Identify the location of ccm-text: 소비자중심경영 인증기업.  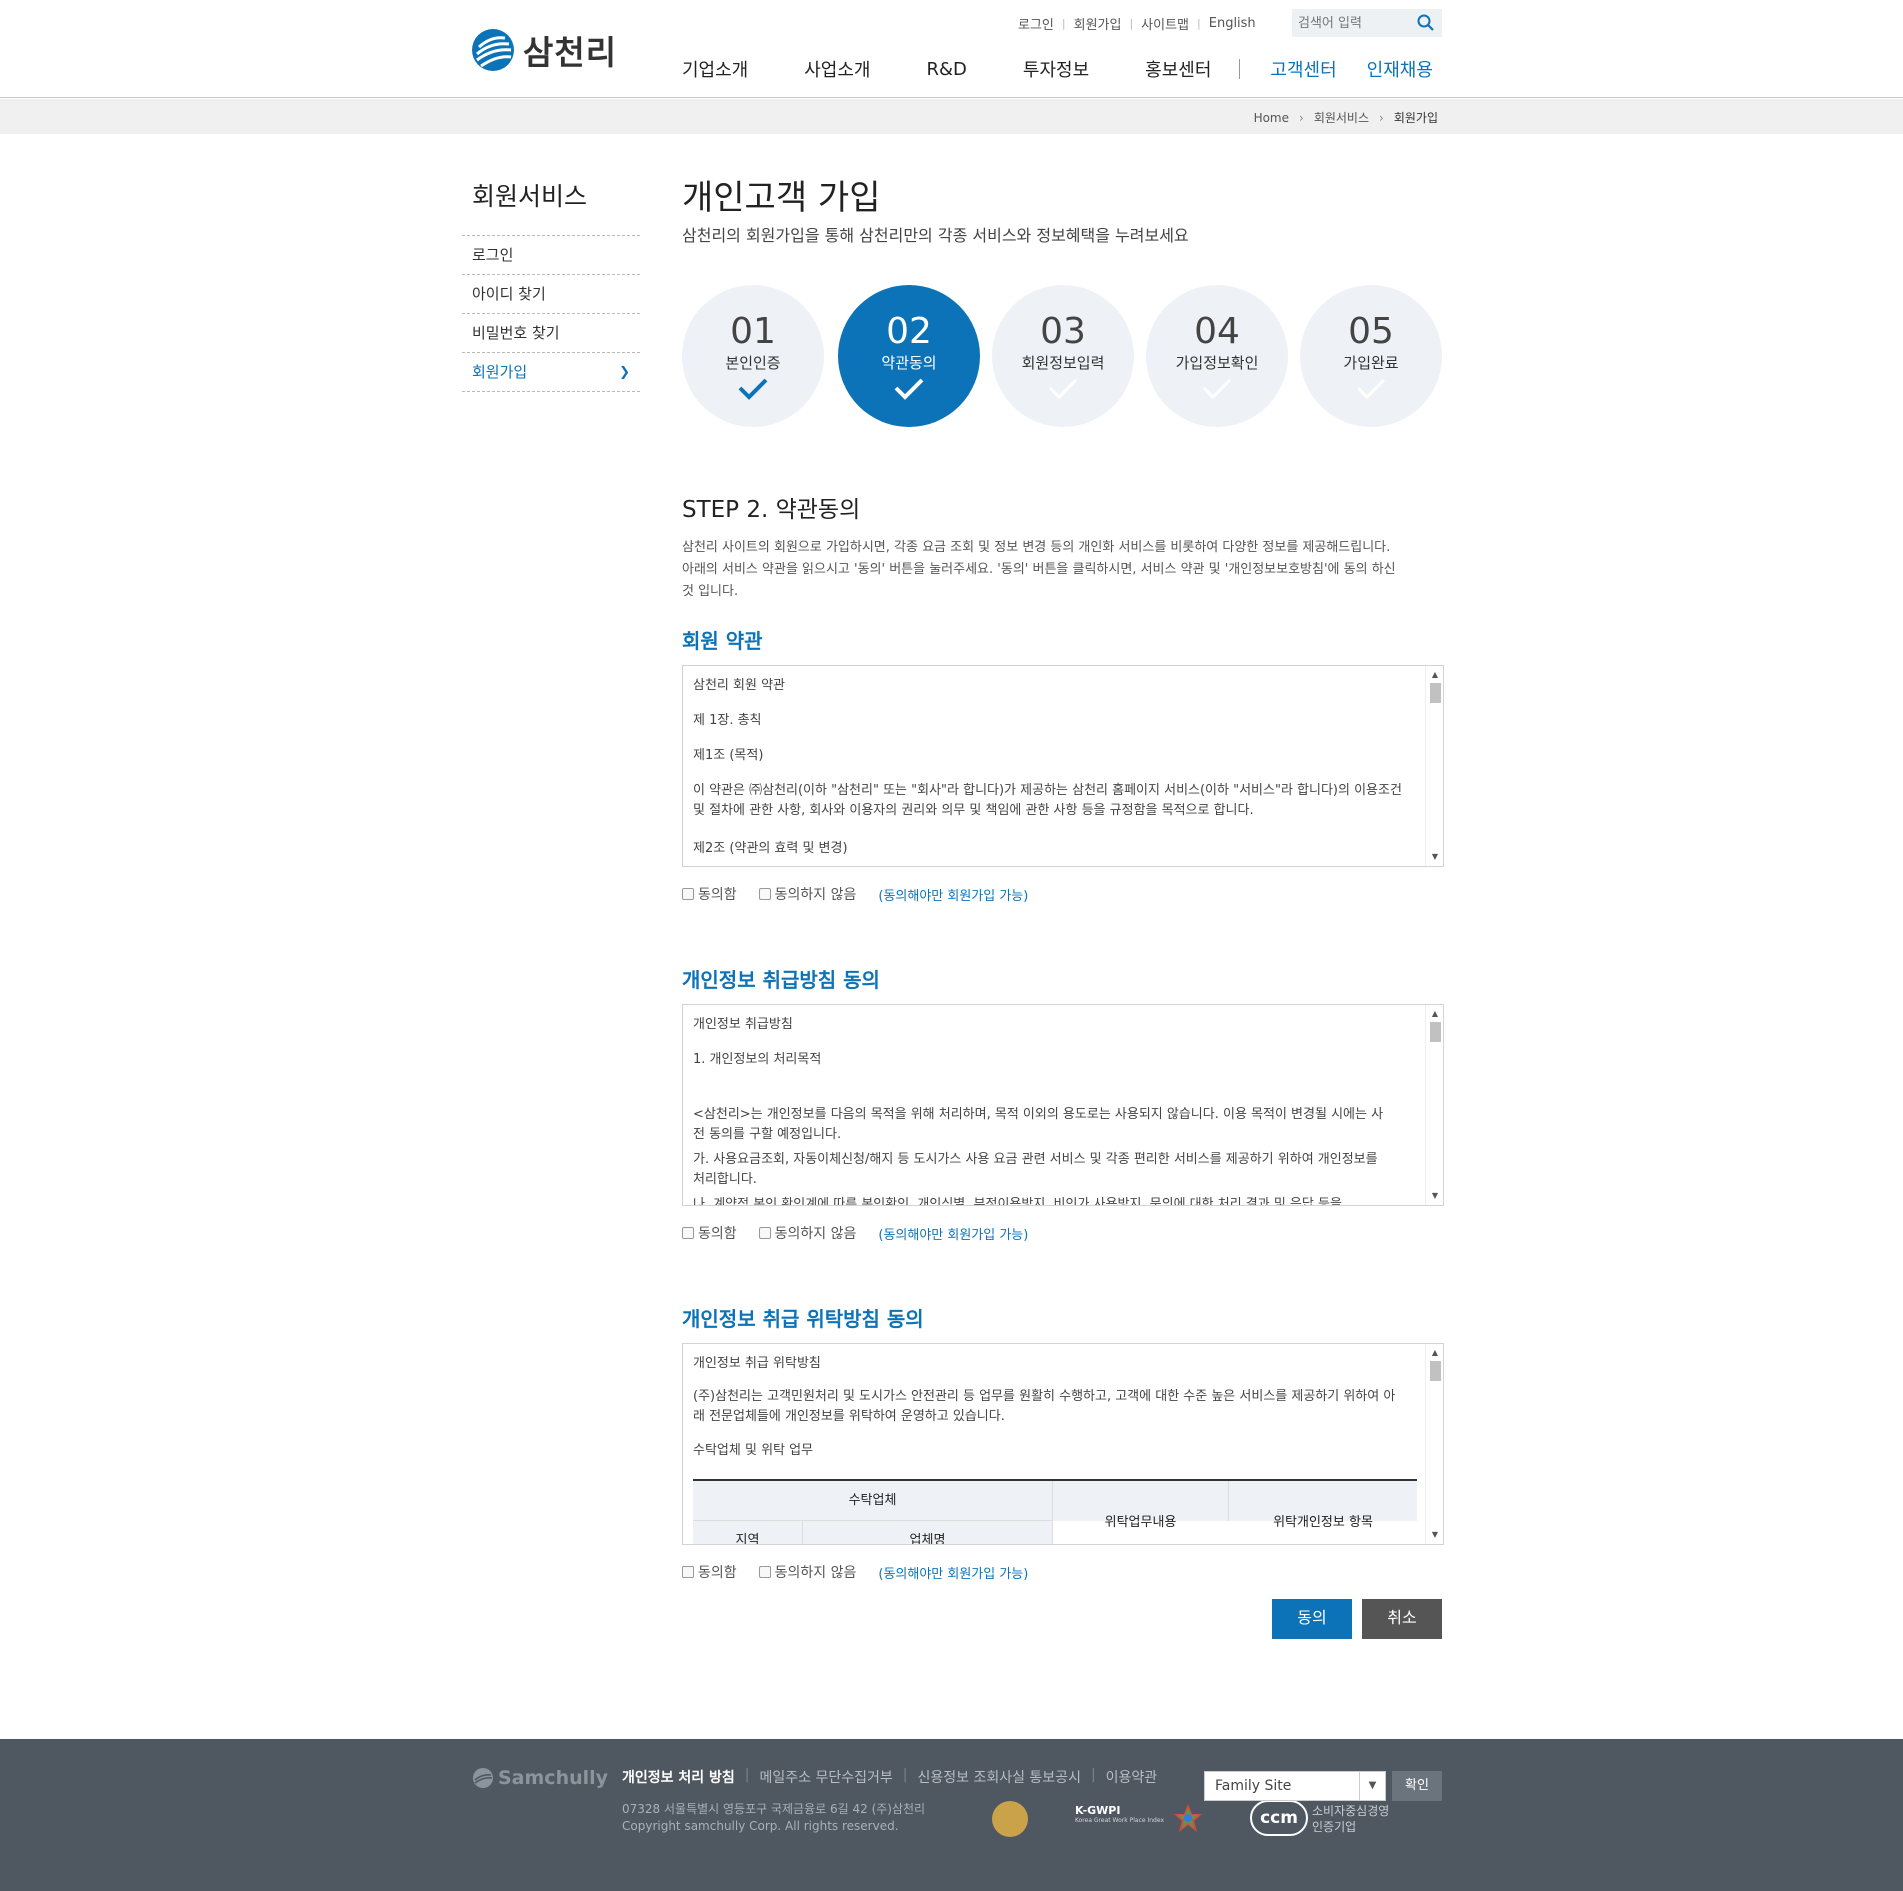
(1351, 1819).